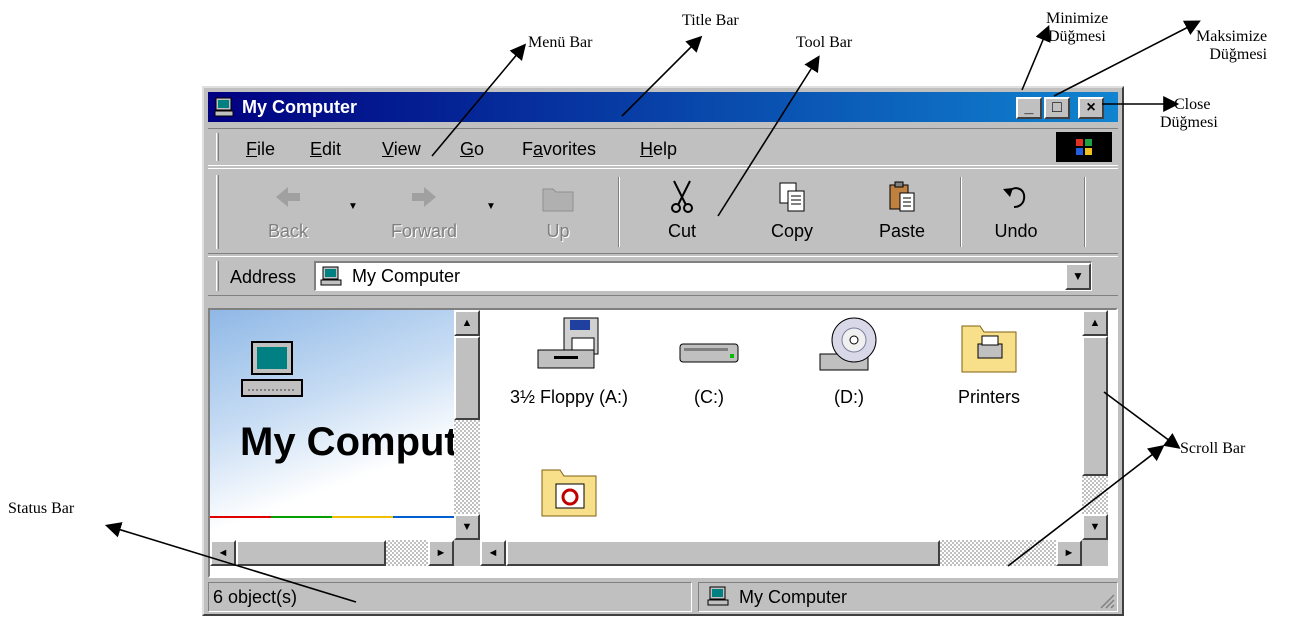  I want to click on address-bar: Address My Computer ▼, so click(663, 276).